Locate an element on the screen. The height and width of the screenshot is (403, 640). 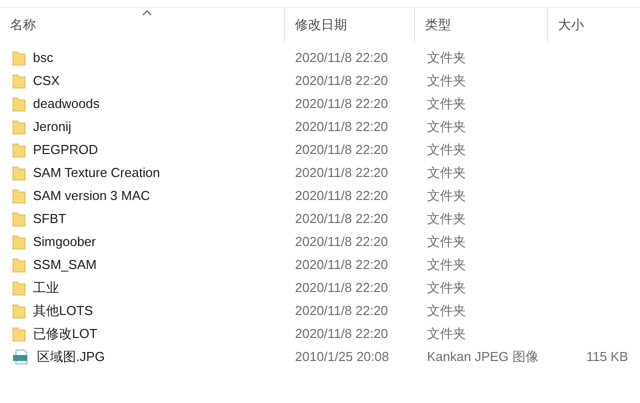
column-header: 名称 is located at coordinates (142, 25).